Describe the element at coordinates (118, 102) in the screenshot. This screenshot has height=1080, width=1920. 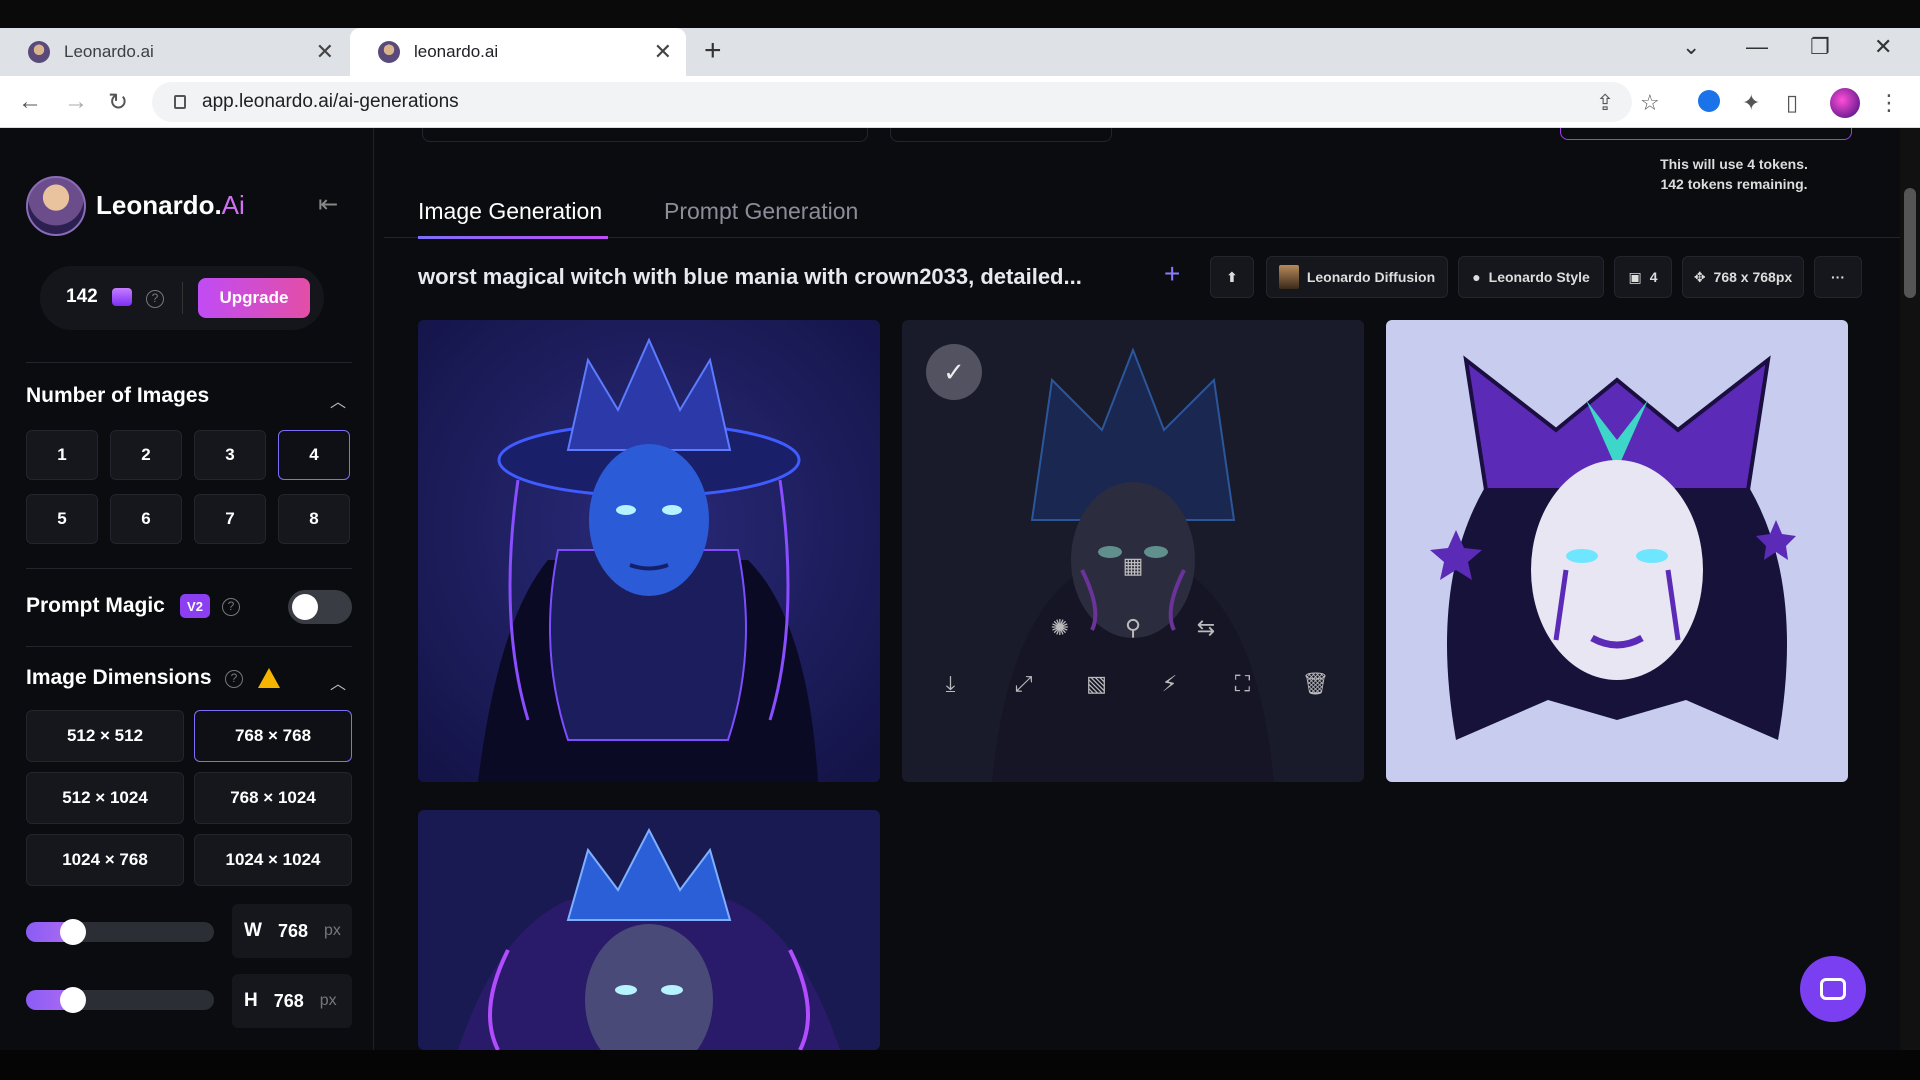
I see `reload-icon: ↻` at that location.